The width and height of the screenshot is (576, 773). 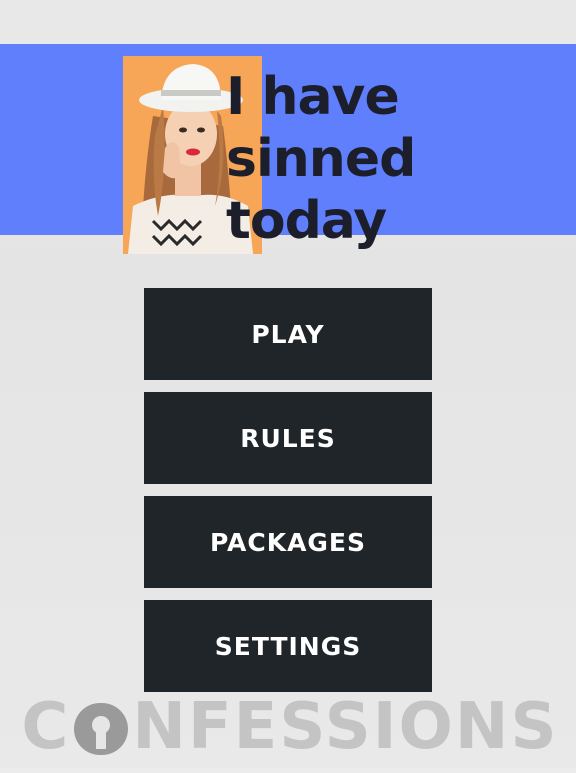 I want to click on title-line-2: sinned, so click(x=321, y=159).